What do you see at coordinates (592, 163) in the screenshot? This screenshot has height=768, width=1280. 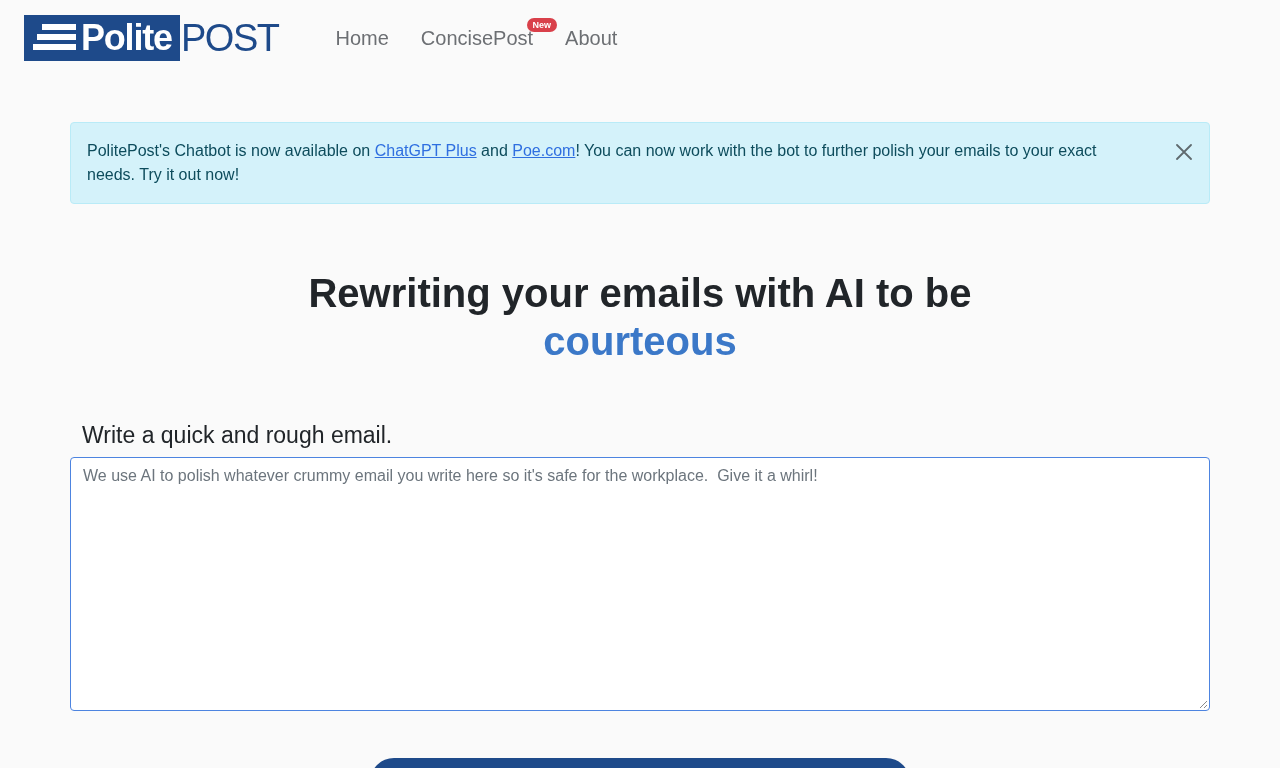 I see `alert-message: PolitePost's Chatbot is now available on ChatGPT Plus and Poe.com! You can now work with the bot to further polish your emails to your exact needs. Try it out now!` at bounding box center [592, 163].